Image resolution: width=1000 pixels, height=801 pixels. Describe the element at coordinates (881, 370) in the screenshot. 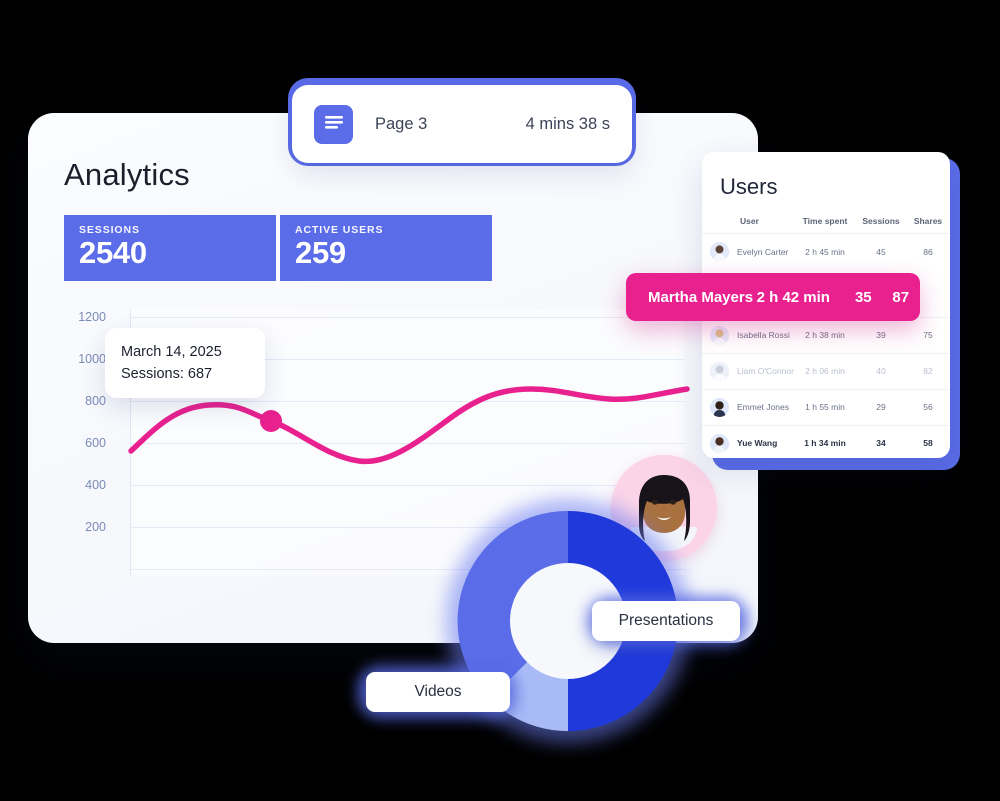

I see `user-sessions: 40` at that location.